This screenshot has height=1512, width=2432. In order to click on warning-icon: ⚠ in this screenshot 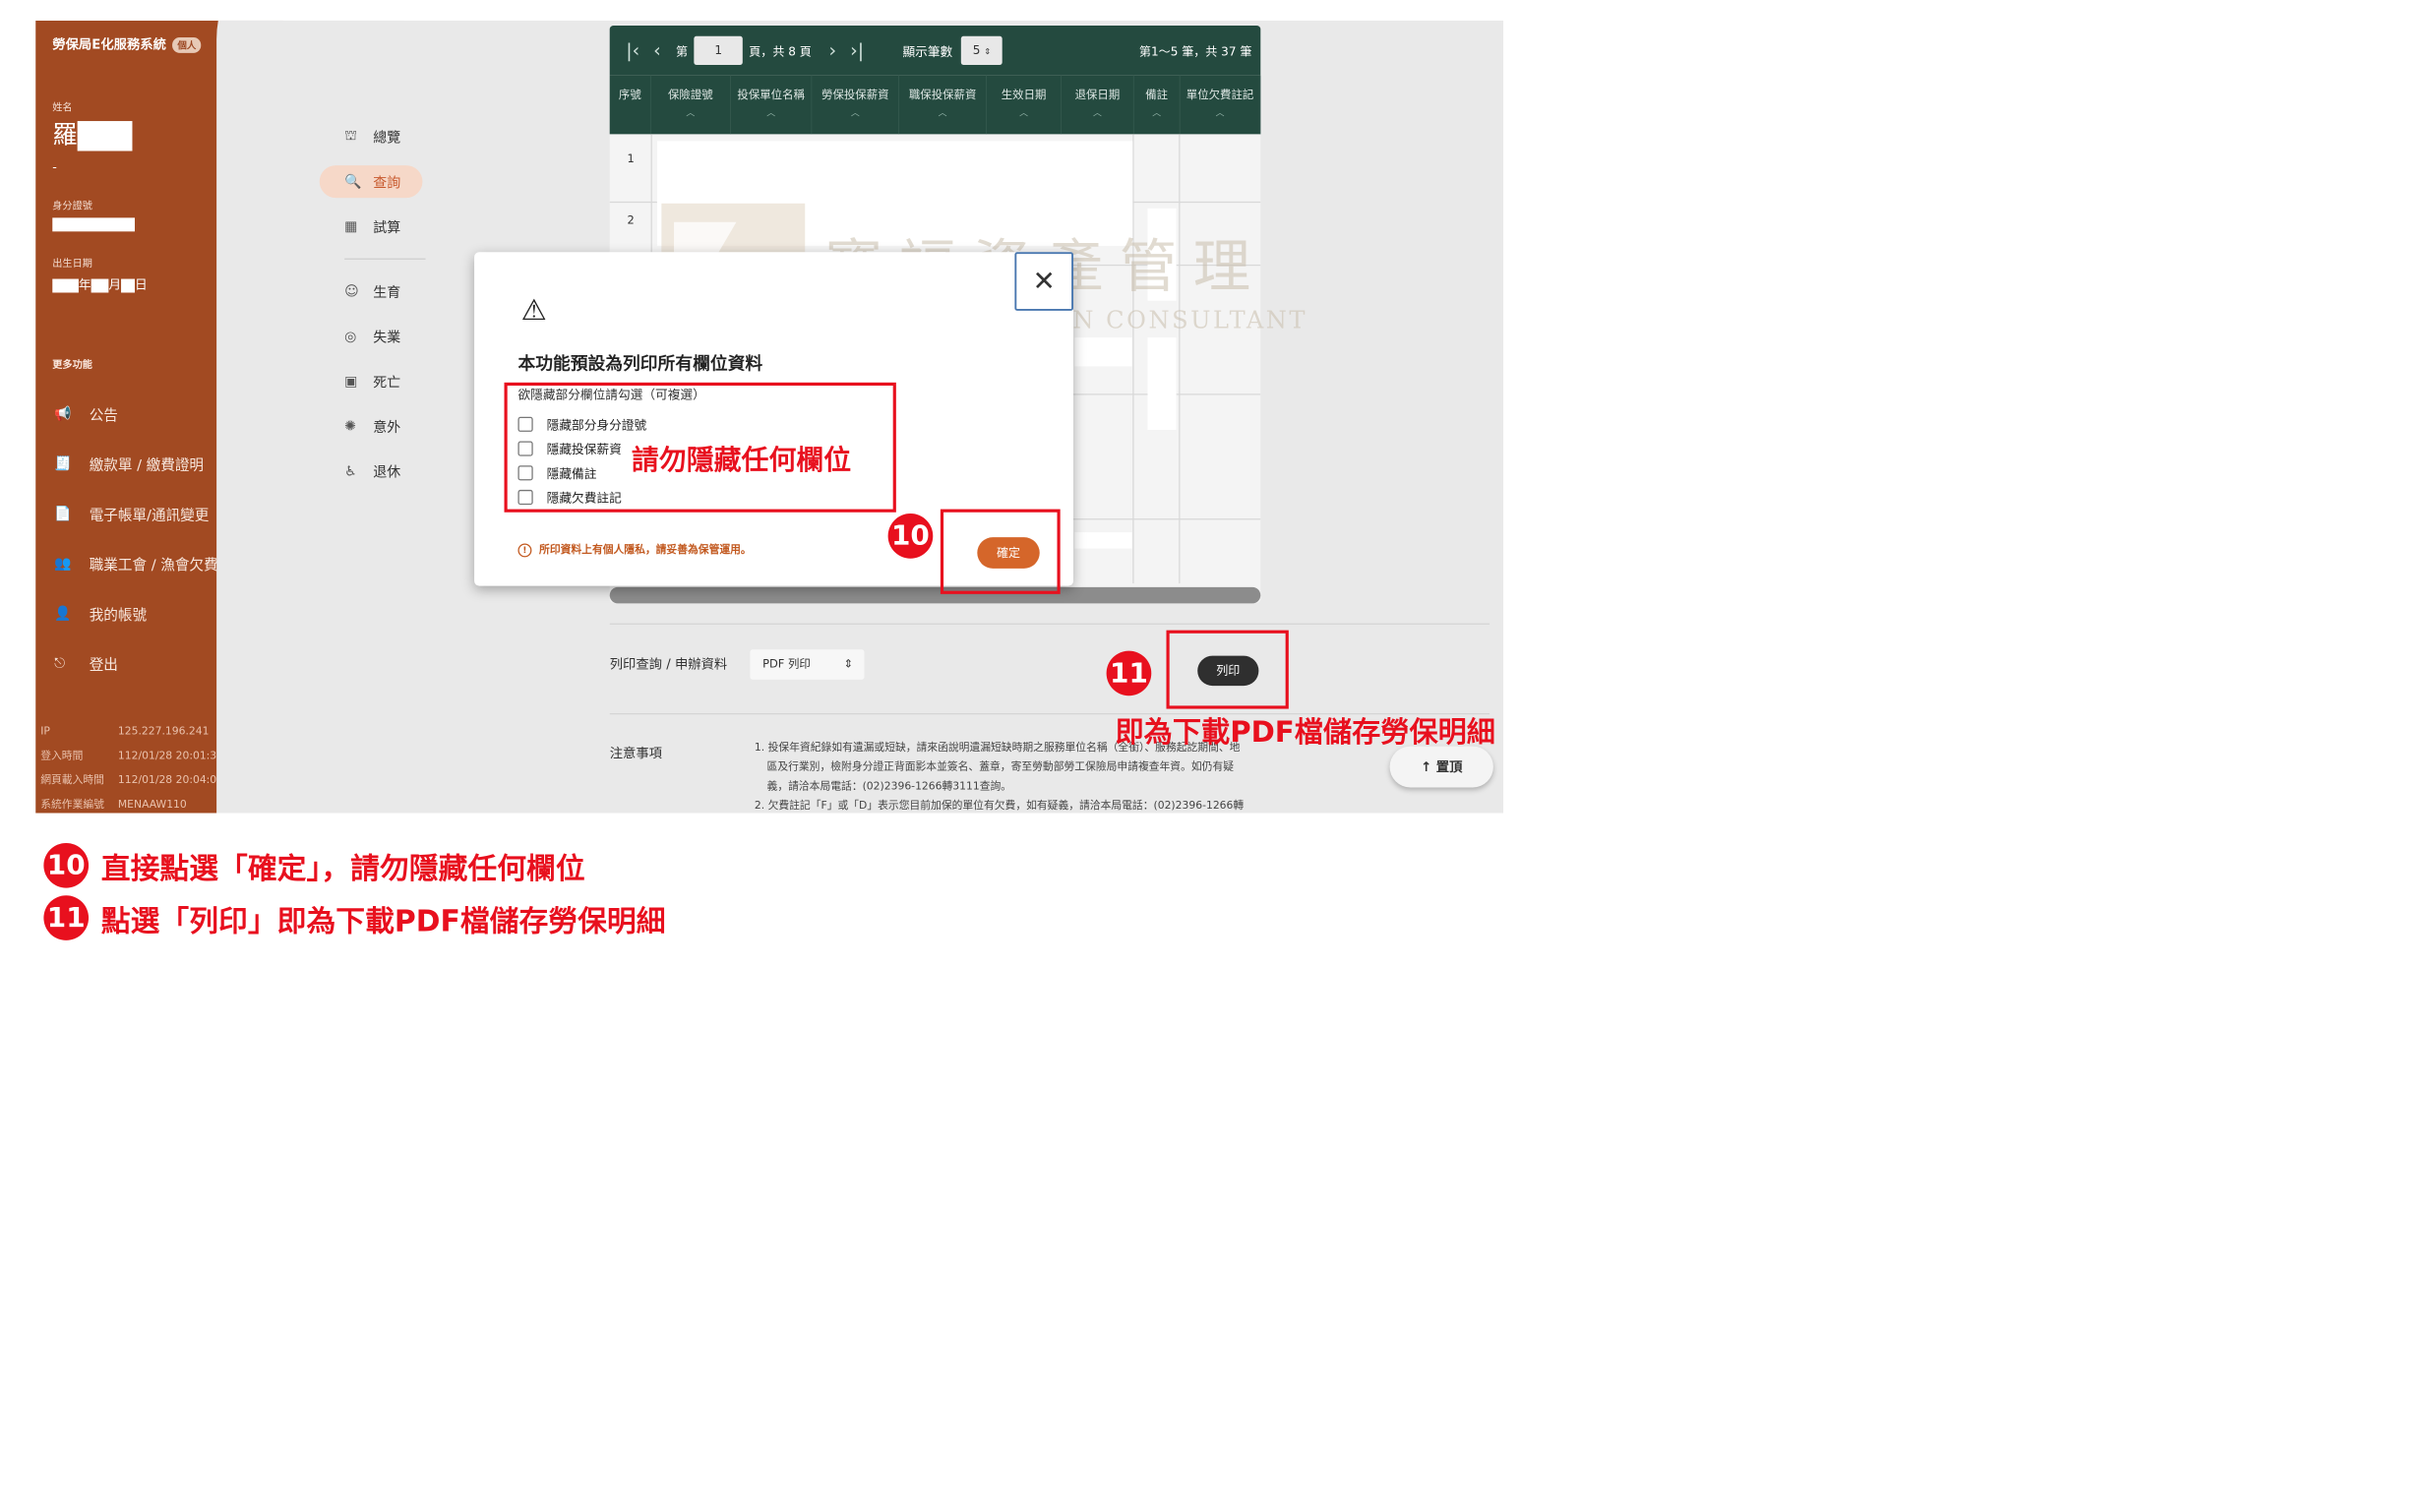, I will do `click(533, 310)`.